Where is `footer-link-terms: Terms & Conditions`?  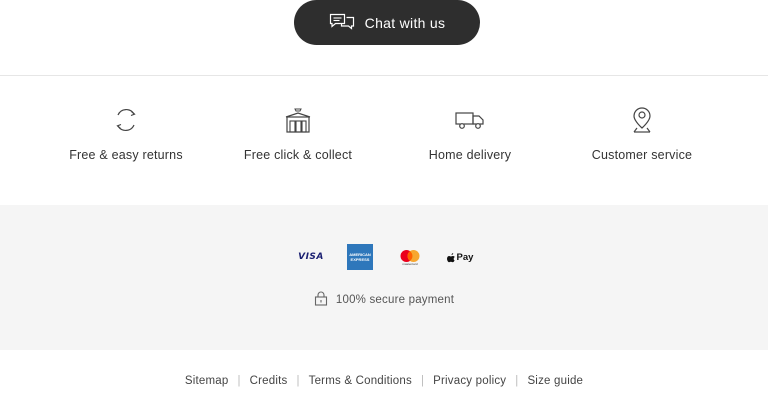
footer-link-terms: Terms & Conditions is located at coordinates (360, 381).